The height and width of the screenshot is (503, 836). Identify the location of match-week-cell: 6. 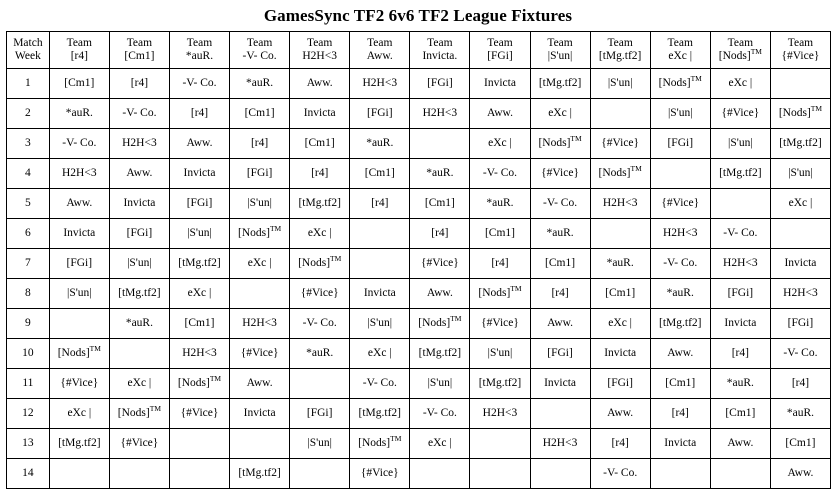
(28, 233).